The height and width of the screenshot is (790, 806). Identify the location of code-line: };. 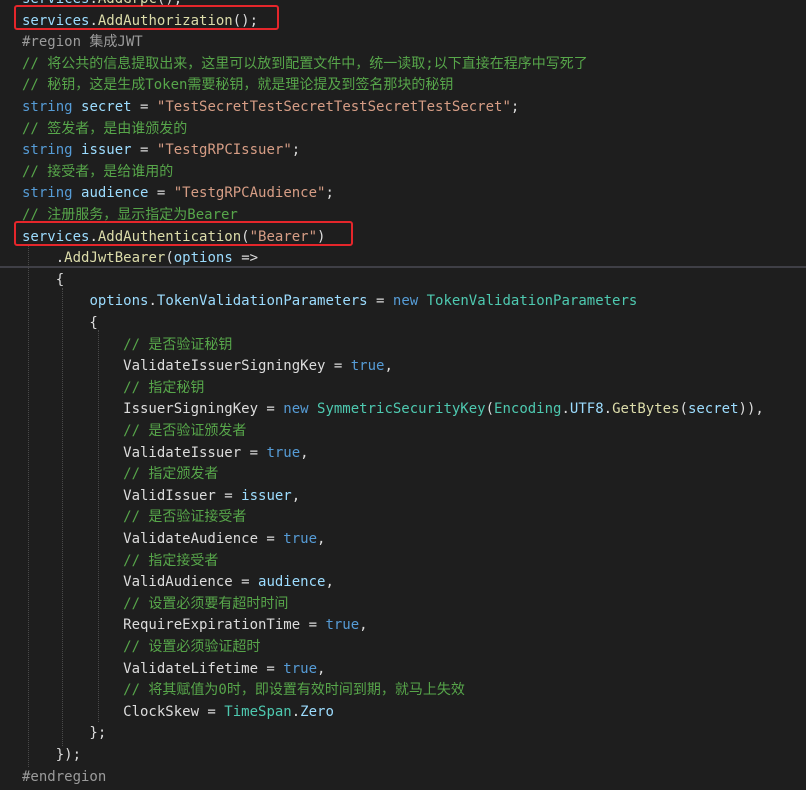
(64, 733).